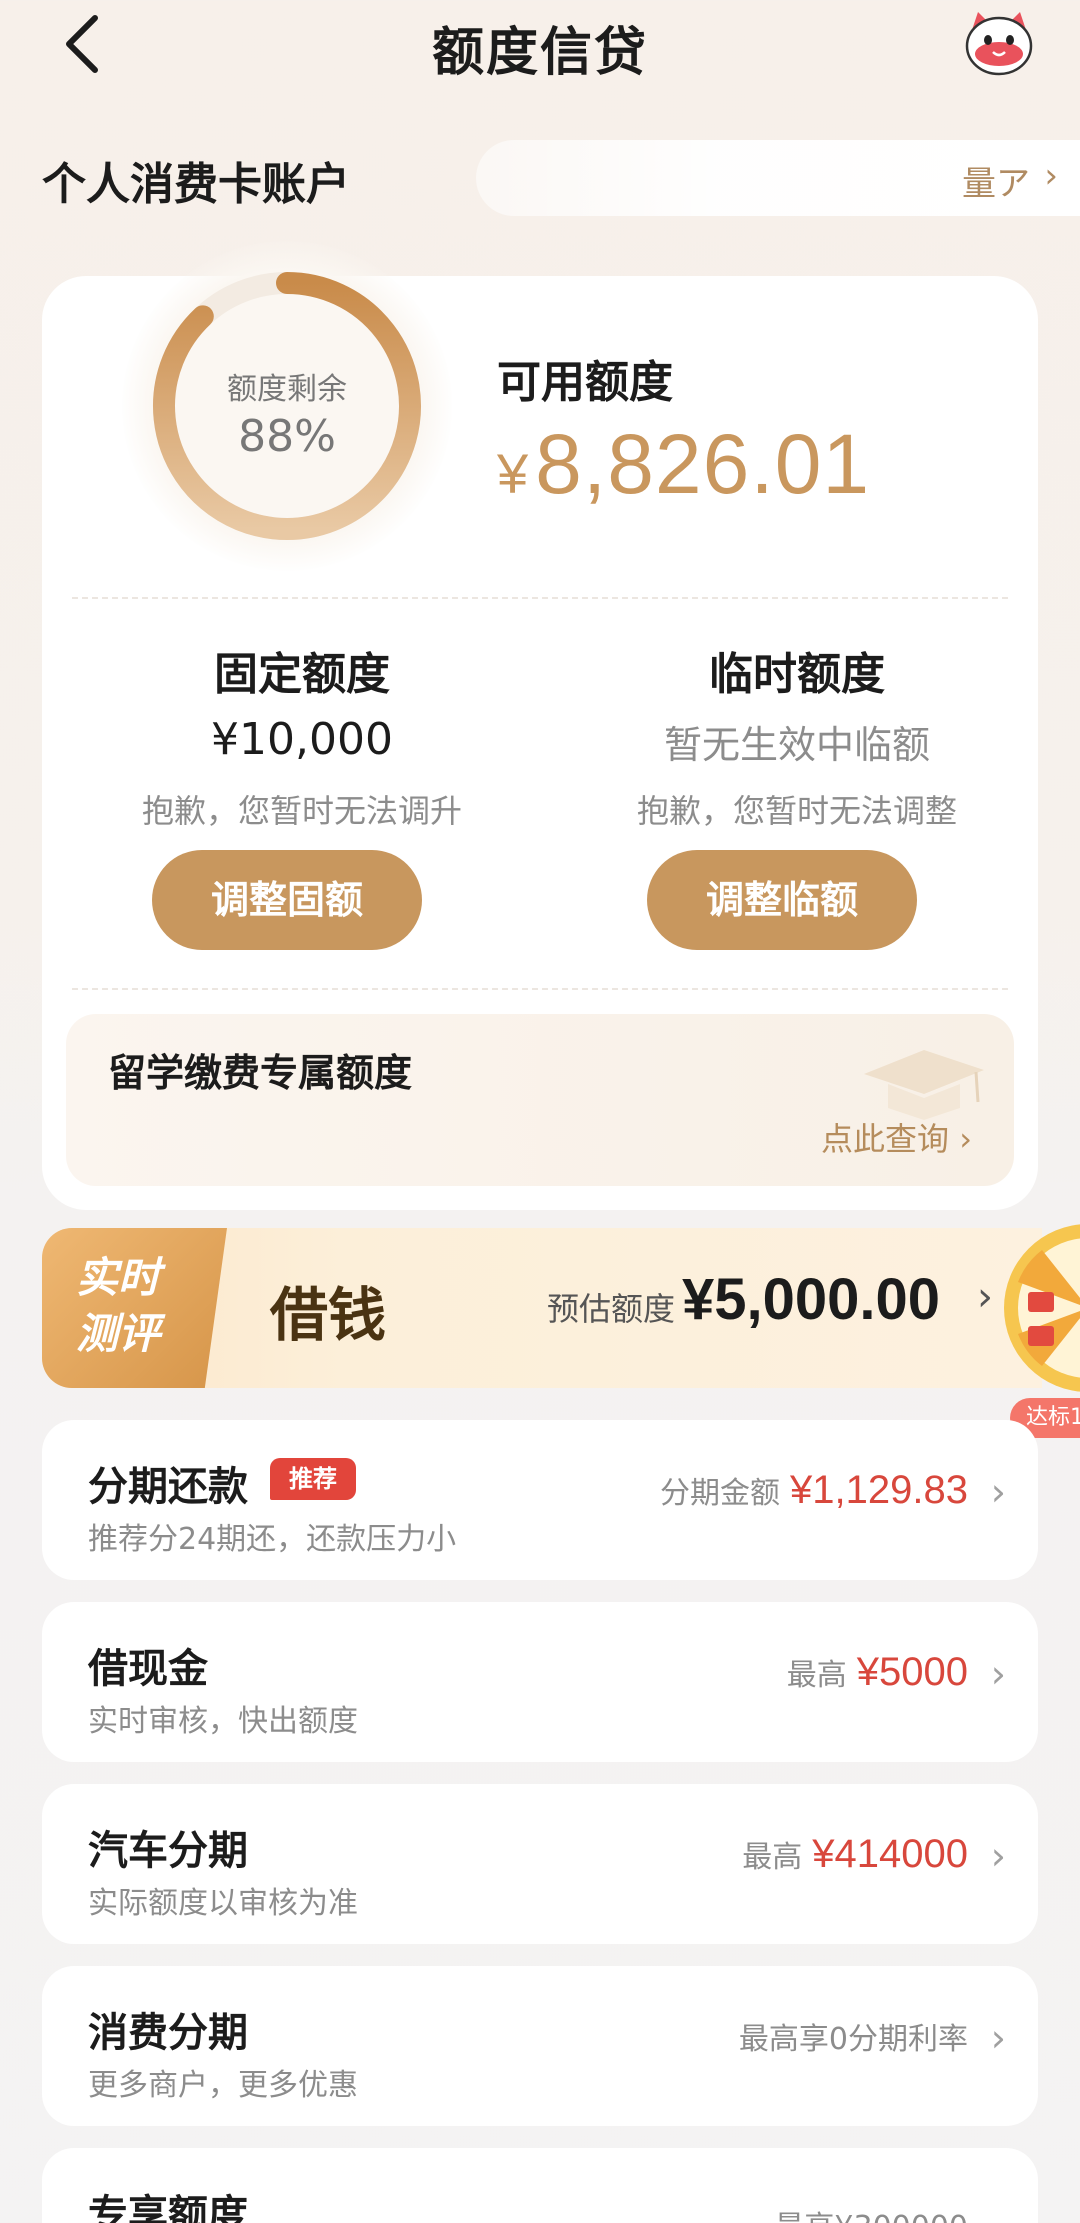 This screenshot has width=1080, height=2223. I want to click on list-item-exclusive-quota: 专享额度 最高¥300000, so click(540, 2185).